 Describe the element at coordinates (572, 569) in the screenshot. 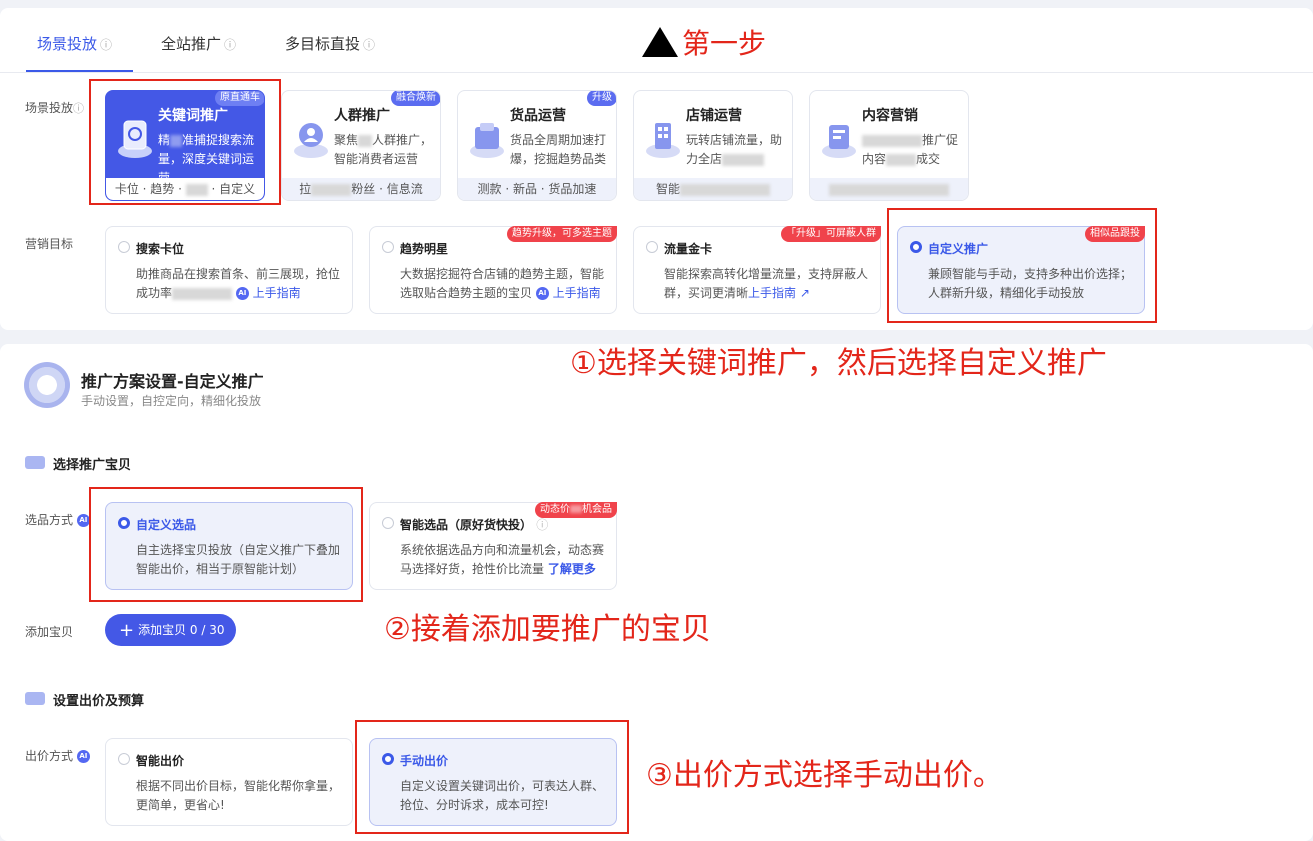

I see `learn-more-link: 了解更多` at that location.